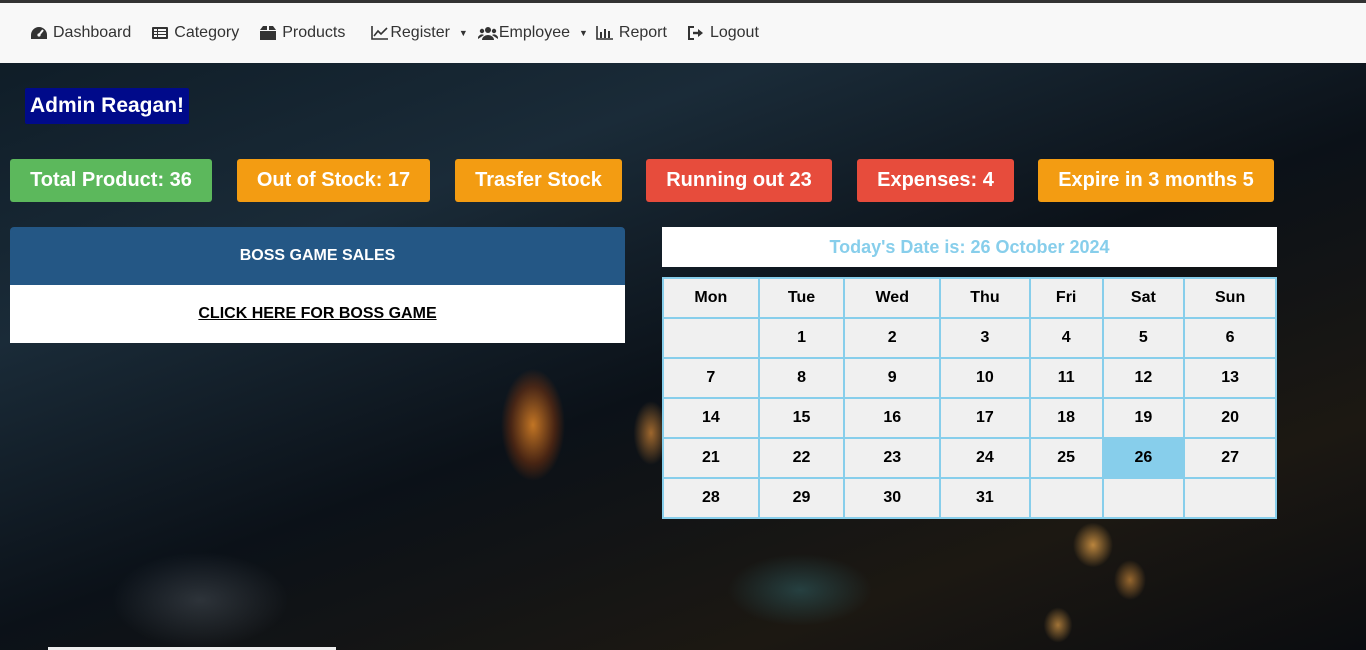  Describe the element at coordinates (39, 33) in the screenshot. I see `dashboard-icon` at that location.